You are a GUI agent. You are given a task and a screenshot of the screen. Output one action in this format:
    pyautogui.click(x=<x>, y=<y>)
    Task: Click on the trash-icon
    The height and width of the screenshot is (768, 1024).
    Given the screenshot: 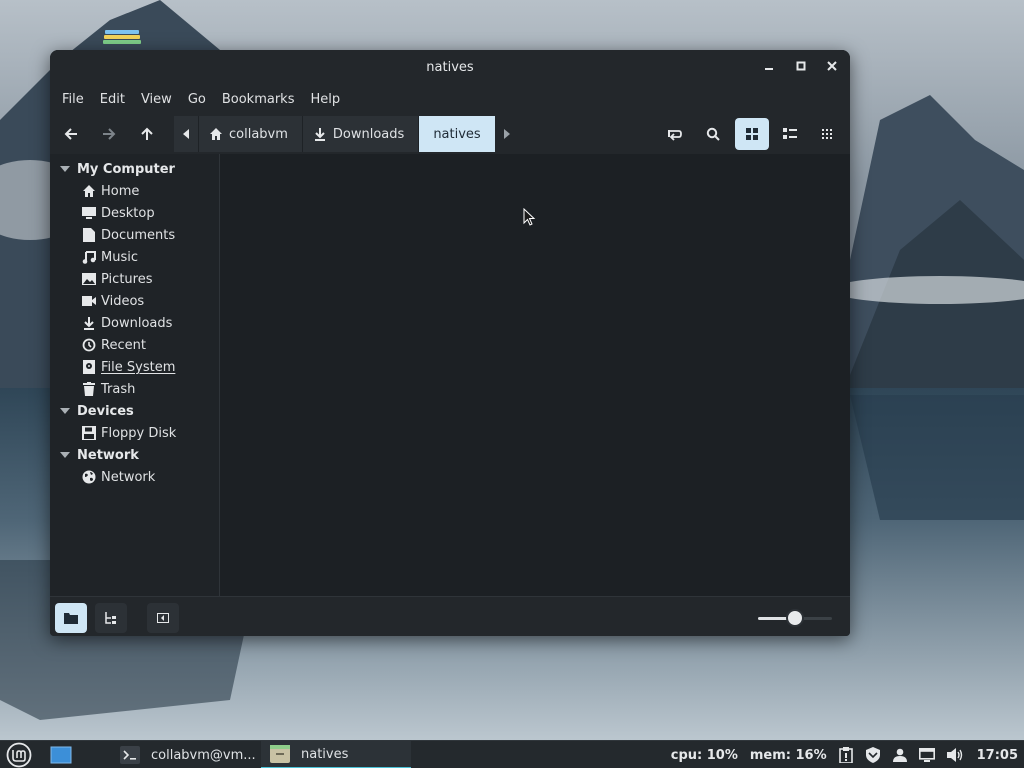 What is the action you would take?
    pyautogui.click(x=89, y=389)
    